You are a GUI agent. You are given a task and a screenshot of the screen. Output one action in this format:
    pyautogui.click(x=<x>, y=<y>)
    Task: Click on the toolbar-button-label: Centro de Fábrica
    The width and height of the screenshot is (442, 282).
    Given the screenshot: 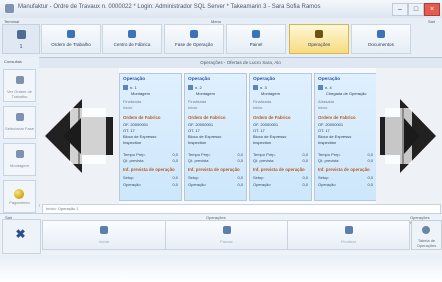 What is the action you would take?
    pyautogui.click(x=132, y=44)
    